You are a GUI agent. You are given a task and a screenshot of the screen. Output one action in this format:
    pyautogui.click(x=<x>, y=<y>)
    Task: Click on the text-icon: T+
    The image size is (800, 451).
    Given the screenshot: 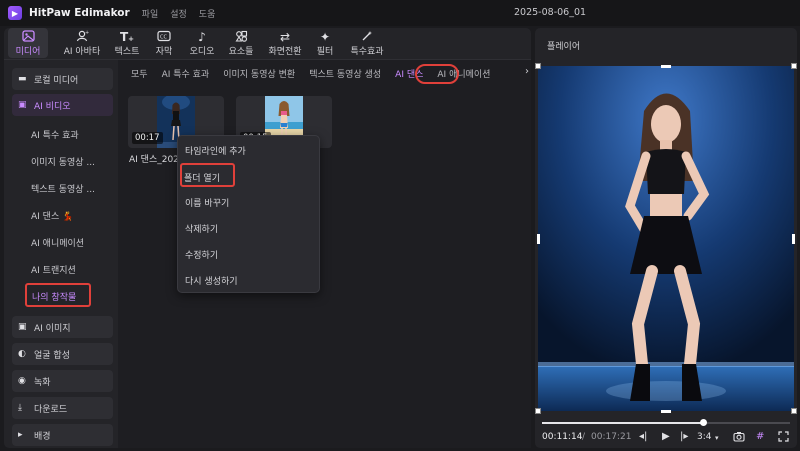 What is the action you would take?
    pyautogui.click(x=127, y=37)
    